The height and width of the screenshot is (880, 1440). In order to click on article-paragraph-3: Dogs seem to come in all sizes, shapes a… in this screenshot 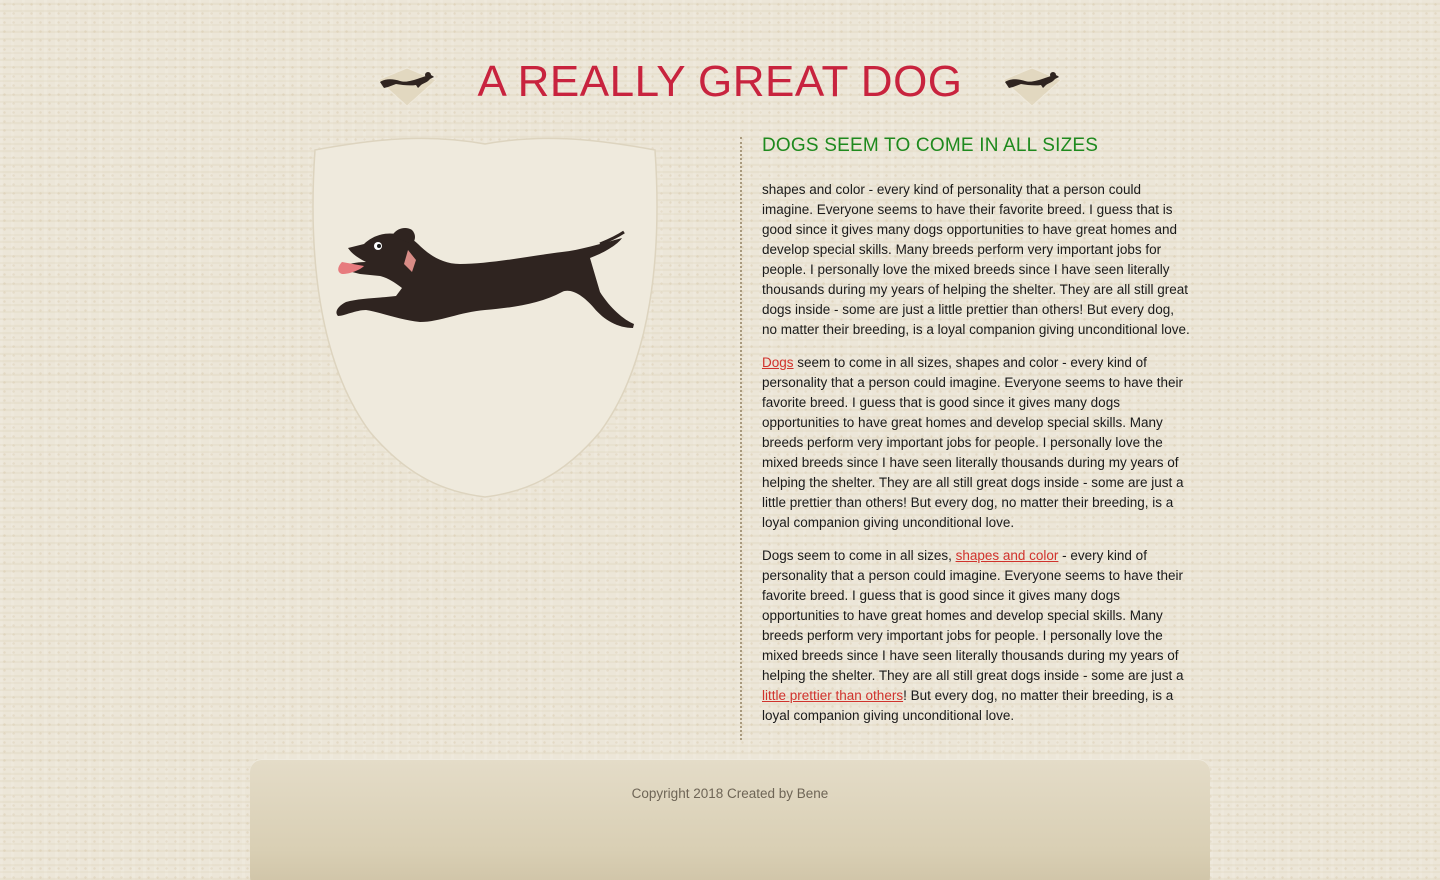, I will do `click(977, 636)`.